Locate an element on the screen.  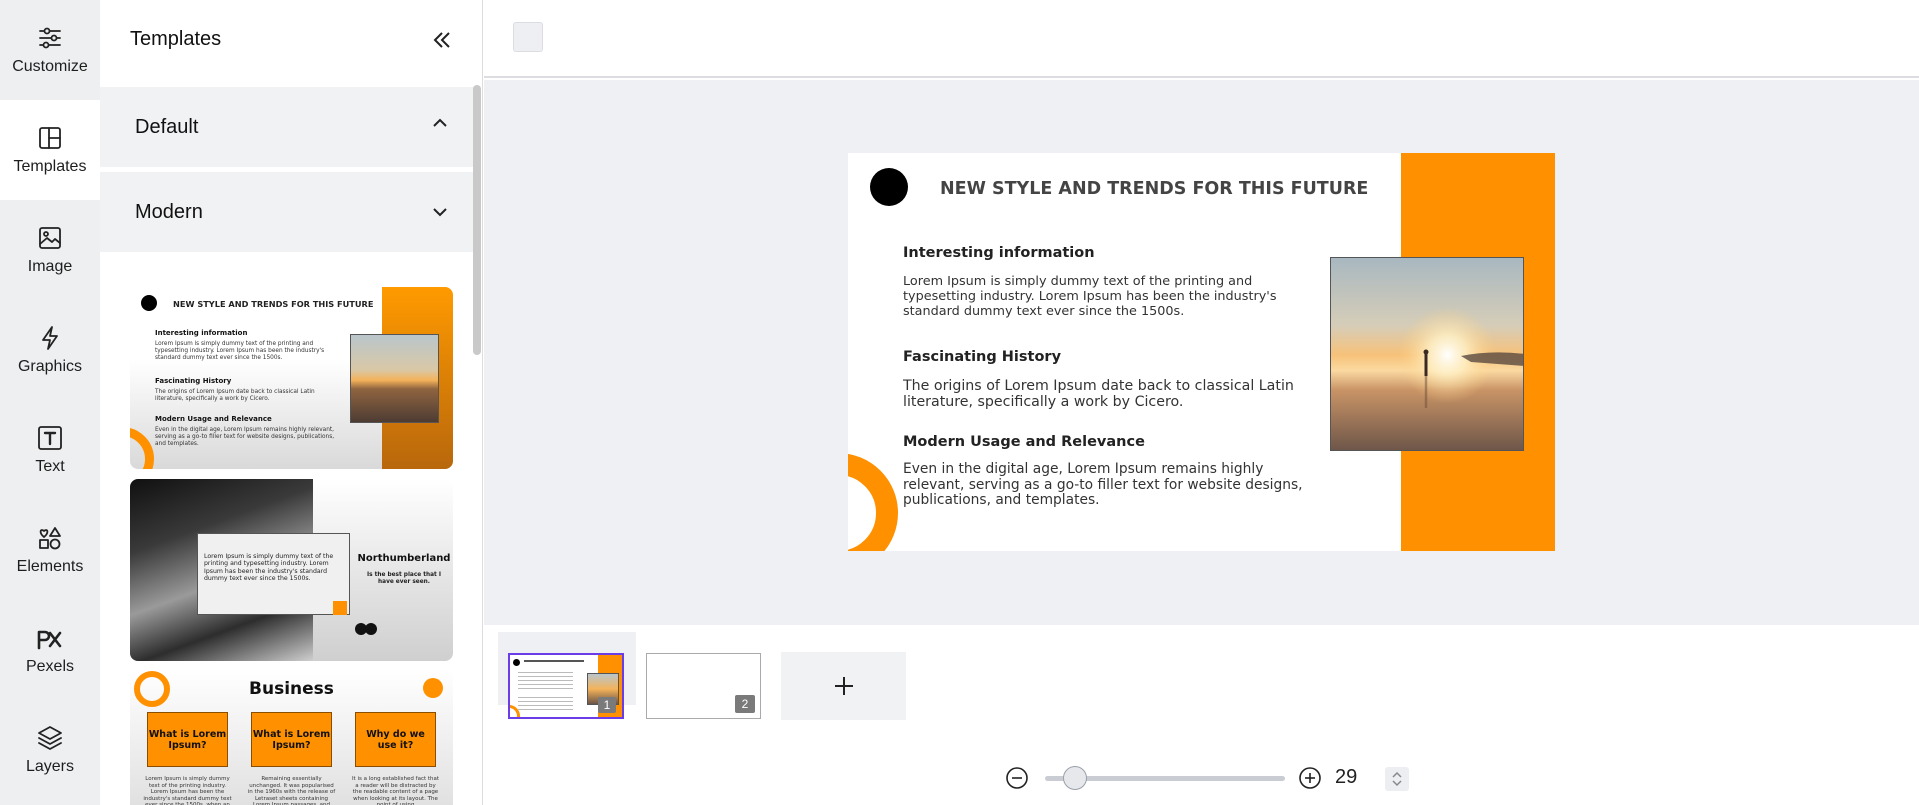
section-label: Default is located at coordinates (167, 126).